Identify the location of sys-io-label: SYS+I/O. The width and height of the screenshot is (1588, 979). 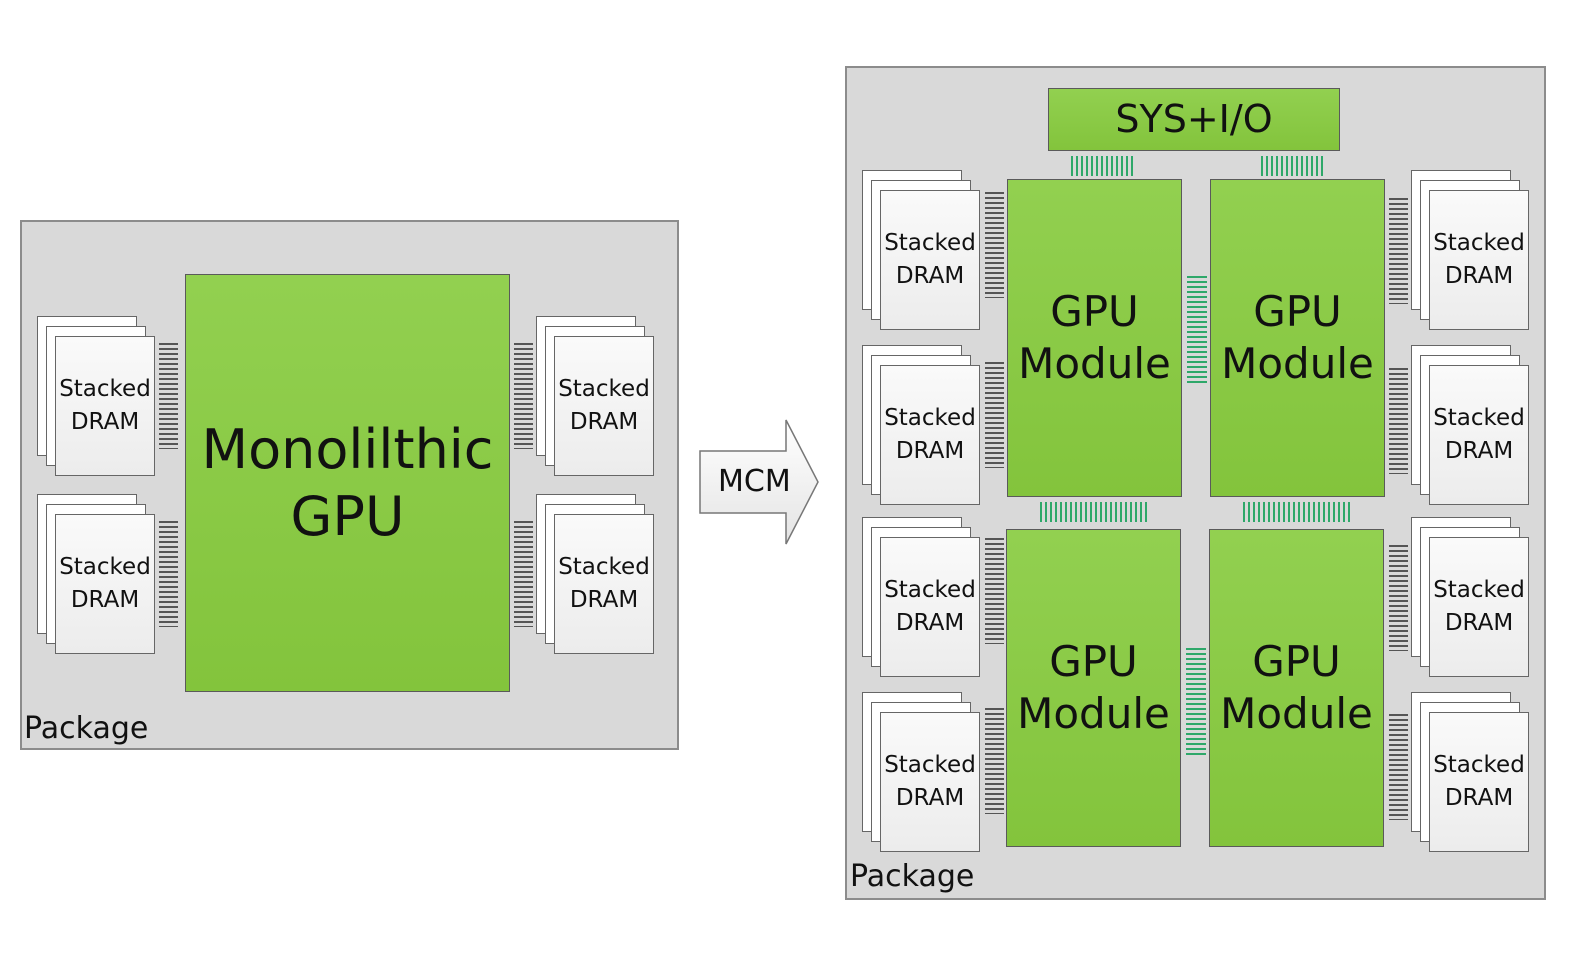
(1194, 118).